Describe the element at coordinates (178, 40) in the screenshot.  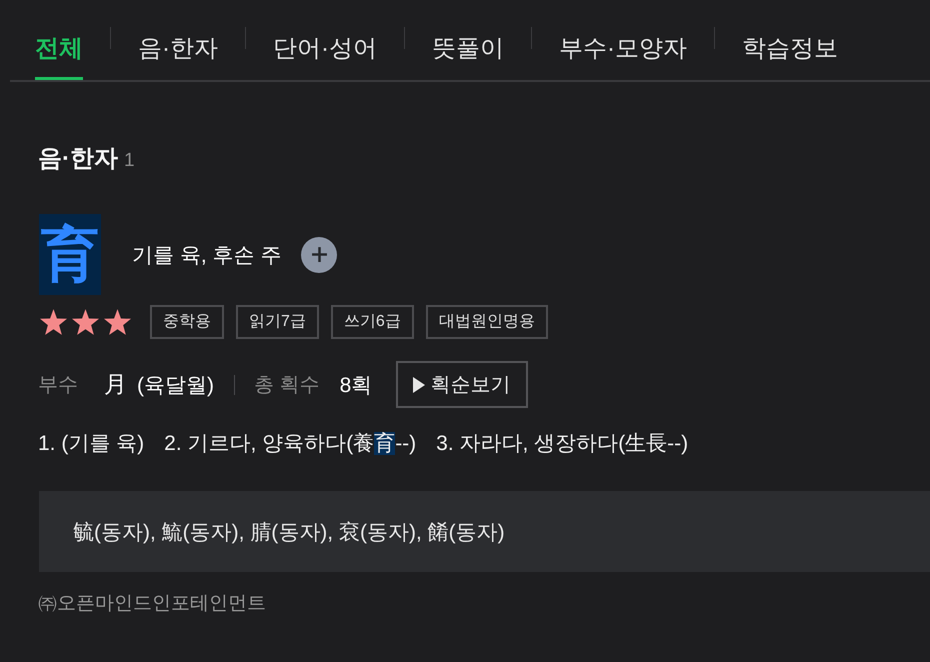
I see `tab: 음·한자` at that location.